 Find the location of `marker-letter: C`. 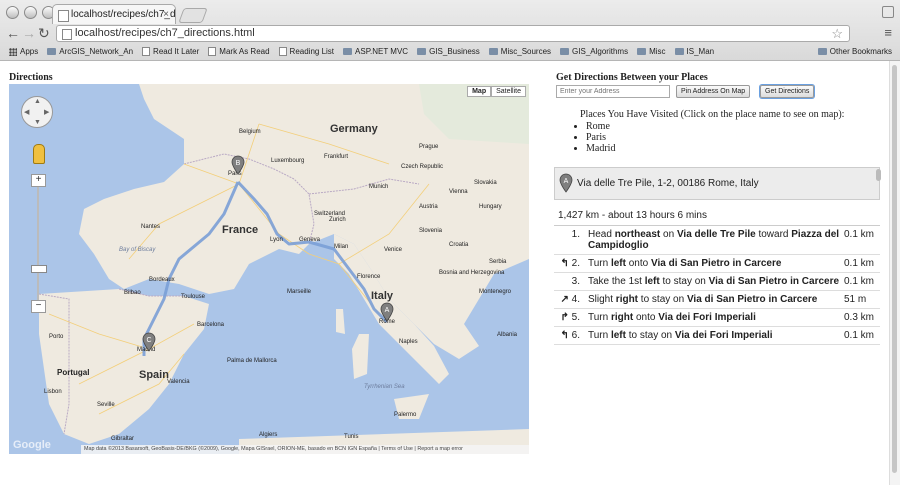

marker-letter: C is located at coordinates (148, 340).